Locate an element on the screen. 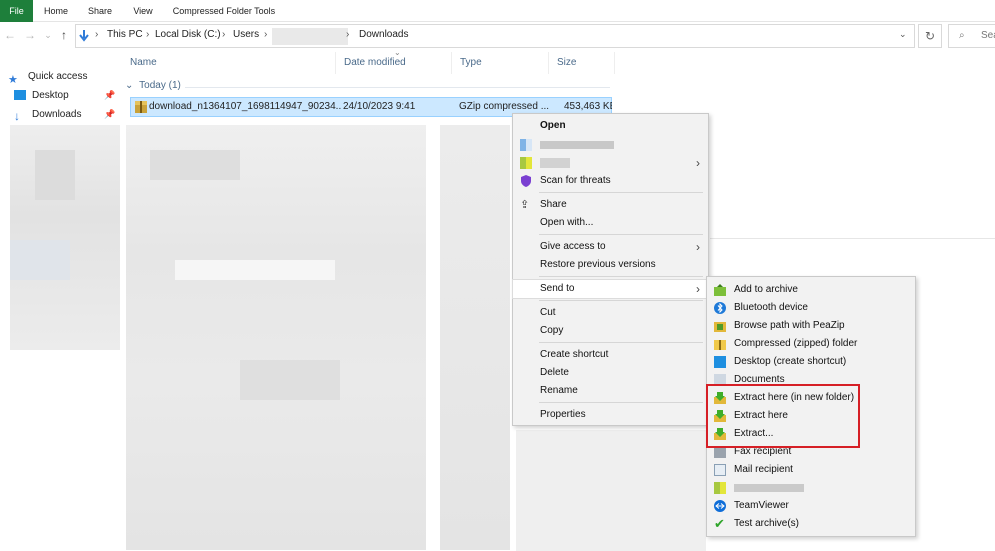  breadcrumb-this-pc: This PC is located at coordinates (125, 34).